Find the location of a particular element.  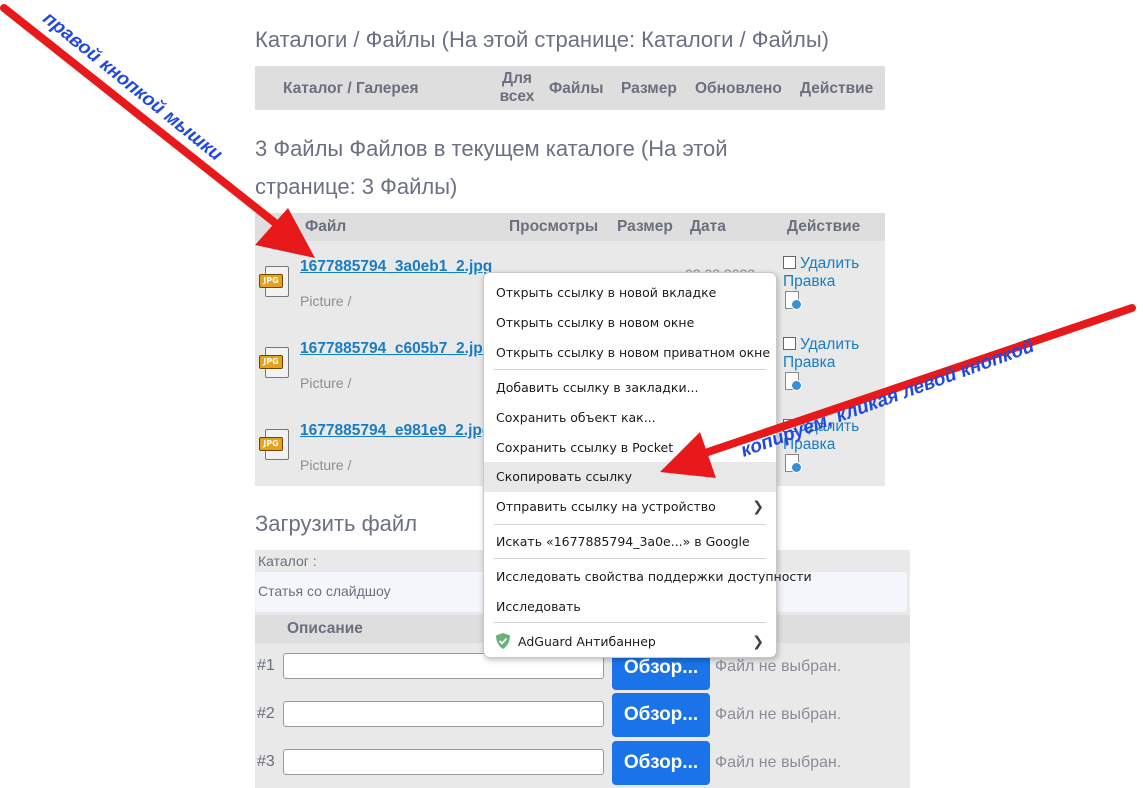

annotation-right-click: правой кнопкой мышки is located at coordinates (132, 87).